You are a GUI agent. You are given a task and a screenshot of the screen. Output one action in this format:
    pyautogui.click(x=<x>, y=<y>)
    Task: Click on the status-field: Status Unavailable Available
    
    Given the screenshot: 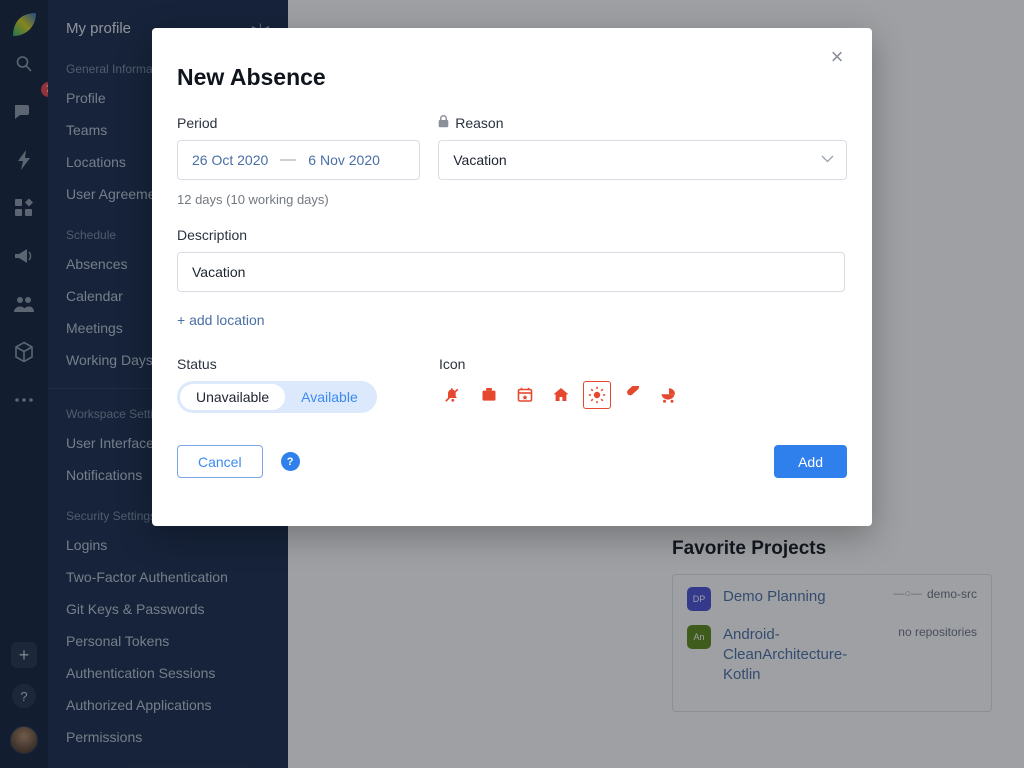 What is the action you would take?
    pyautogui.click(x=308, y=384)
    